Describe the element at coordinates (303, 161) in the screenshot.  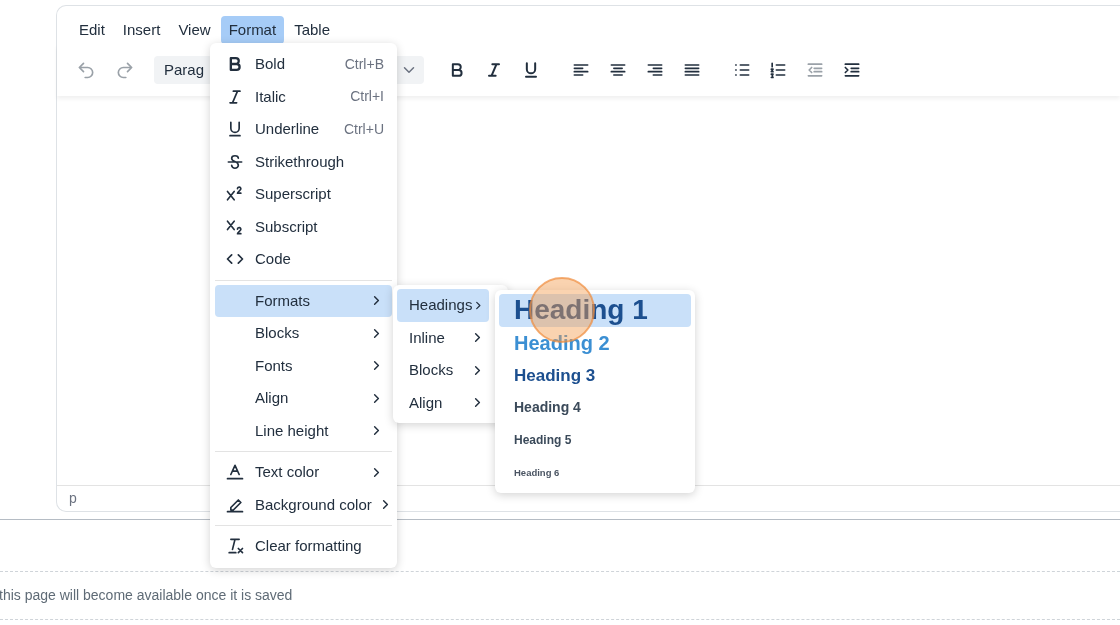
I see `menu-option: Strikethrough` at that location.